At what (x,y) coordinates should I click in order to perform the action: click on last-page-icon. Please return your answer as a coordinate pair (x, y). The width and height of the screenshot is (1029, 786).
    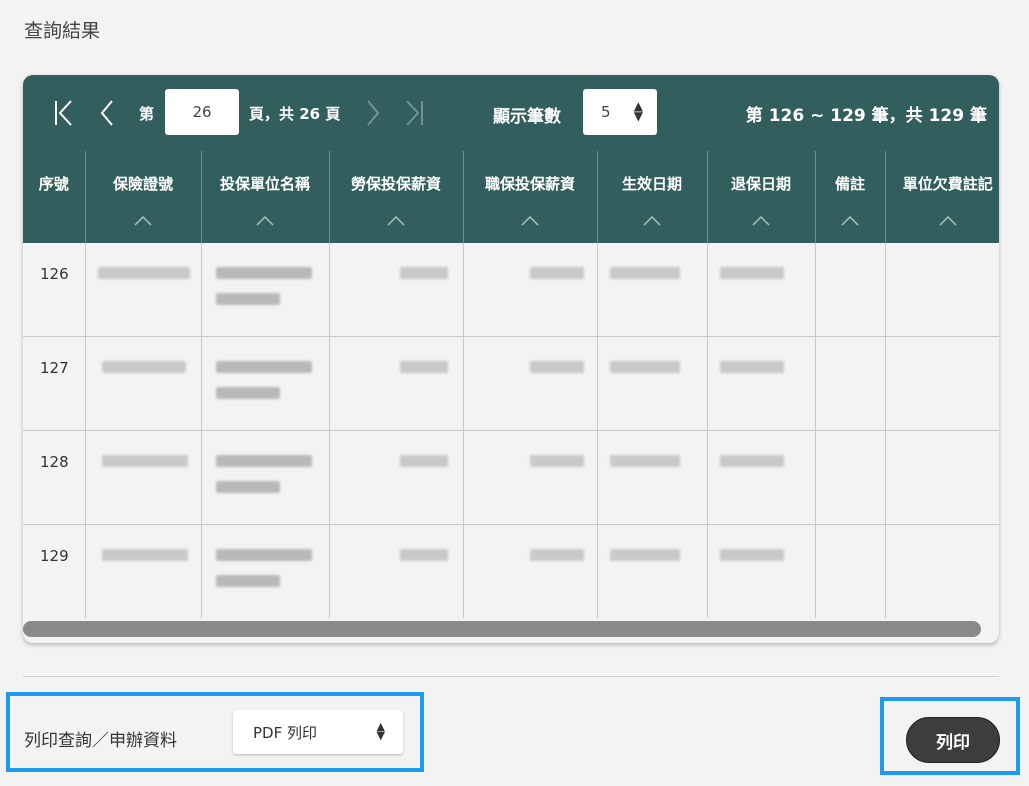
    Looking at the image, I should click on (414, 115).